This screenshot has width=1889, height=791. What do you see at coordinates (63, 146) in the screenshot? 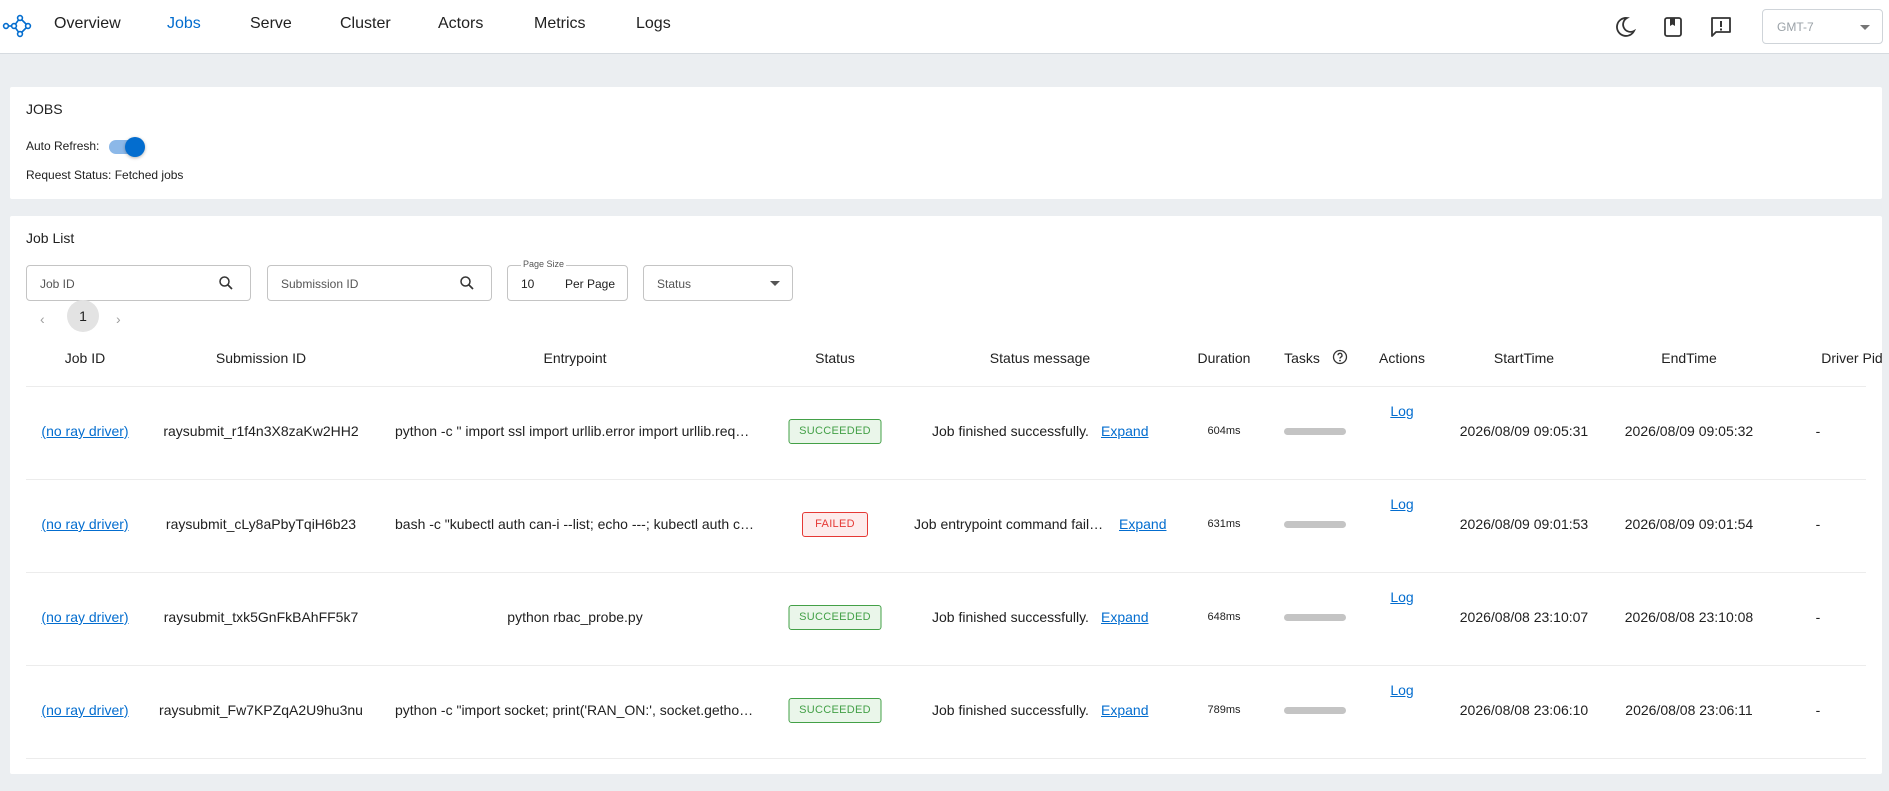
I see `auto-refresh-label: Auto Refresh:` at bounding box center [63, 146].